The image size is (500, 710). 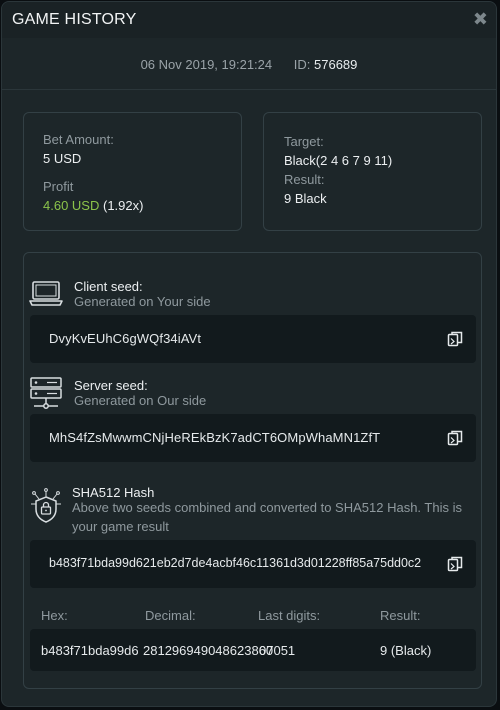 I want to click on result-value-cell: 9 (Black), so click(x=406, y=650).